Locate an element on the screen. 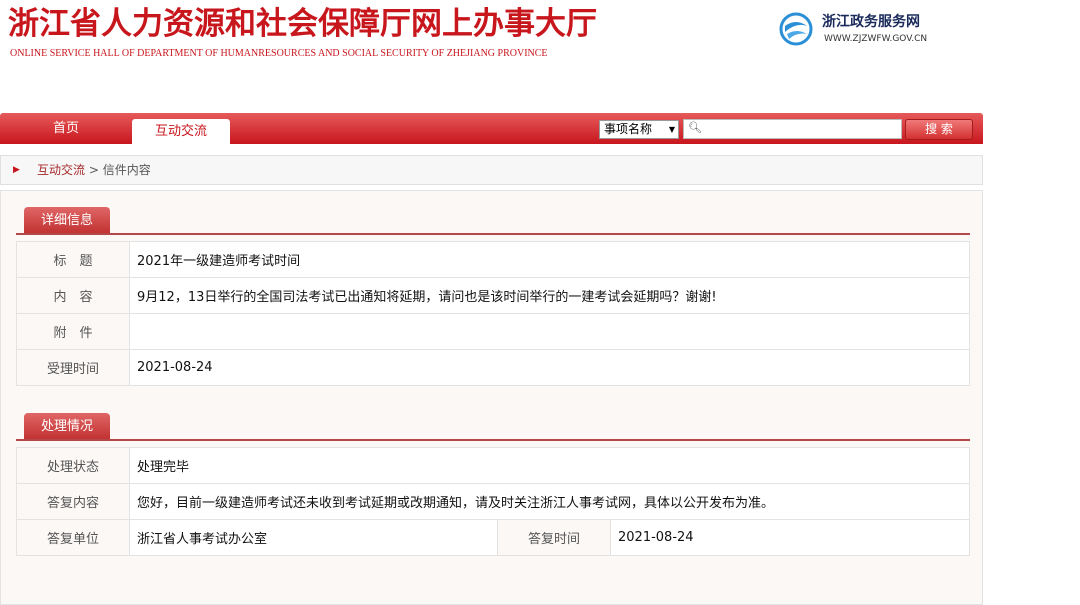 This screenshot has height=605, width=1080. table-row: 处理状态 处理完毕 is located at coordinates (493, 465).